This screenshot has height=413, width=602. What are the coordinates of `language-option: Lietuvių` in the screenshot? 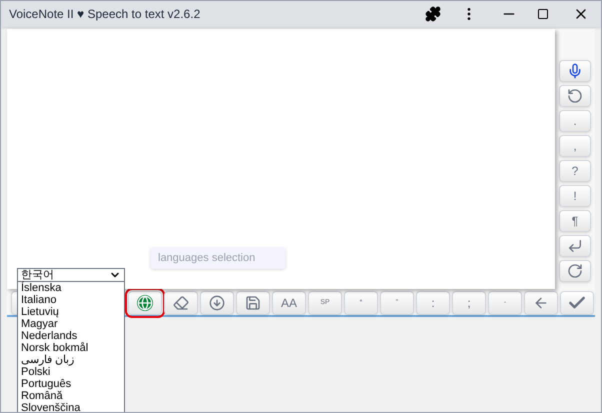 It's located at (71, 312).